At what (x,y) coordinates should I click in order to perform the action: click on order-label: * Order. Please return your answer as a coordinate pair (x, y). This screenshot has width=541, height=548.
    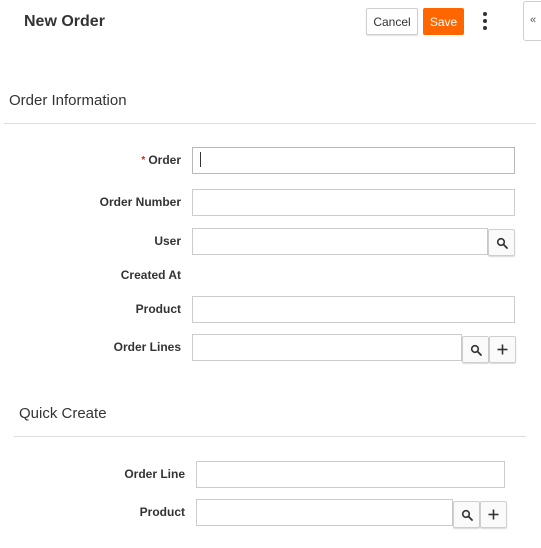
    Looking at the image, I should click on (161, 160).